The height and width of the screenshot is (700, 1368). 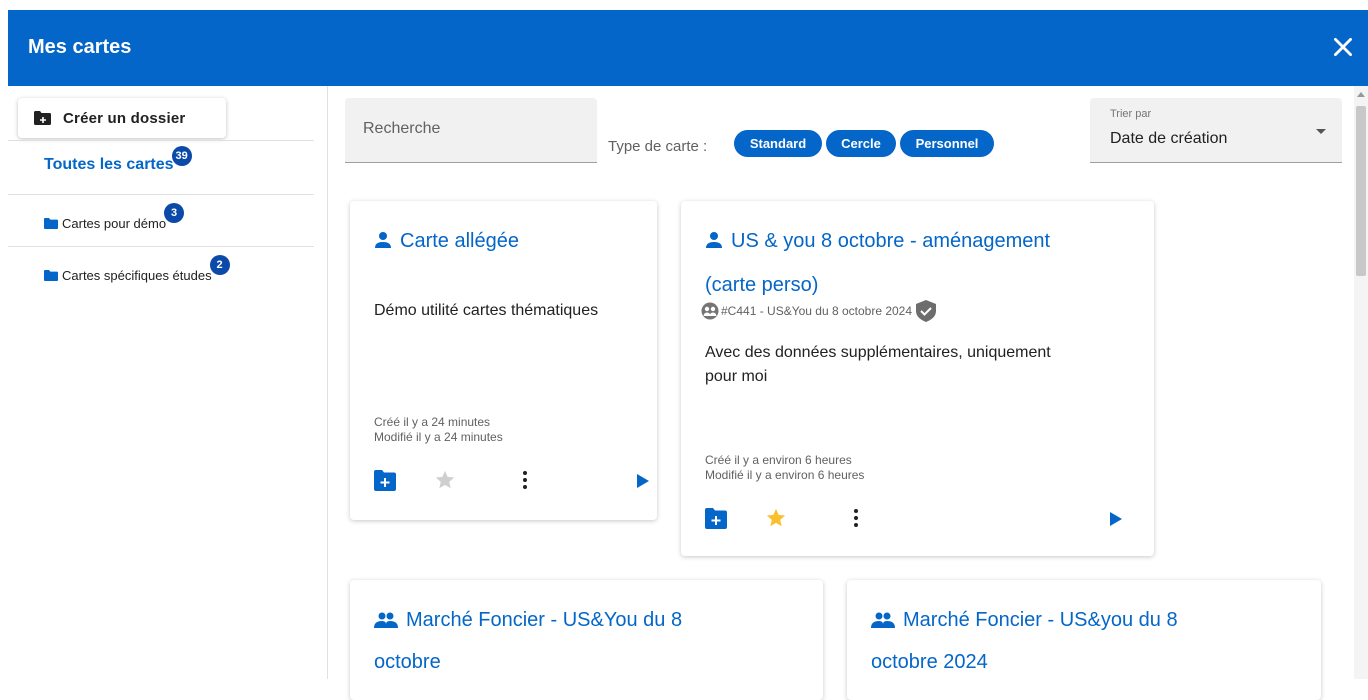 I want to click on card-modified: Modifié il y a environ 6 heures, so click(x=785, y=475).